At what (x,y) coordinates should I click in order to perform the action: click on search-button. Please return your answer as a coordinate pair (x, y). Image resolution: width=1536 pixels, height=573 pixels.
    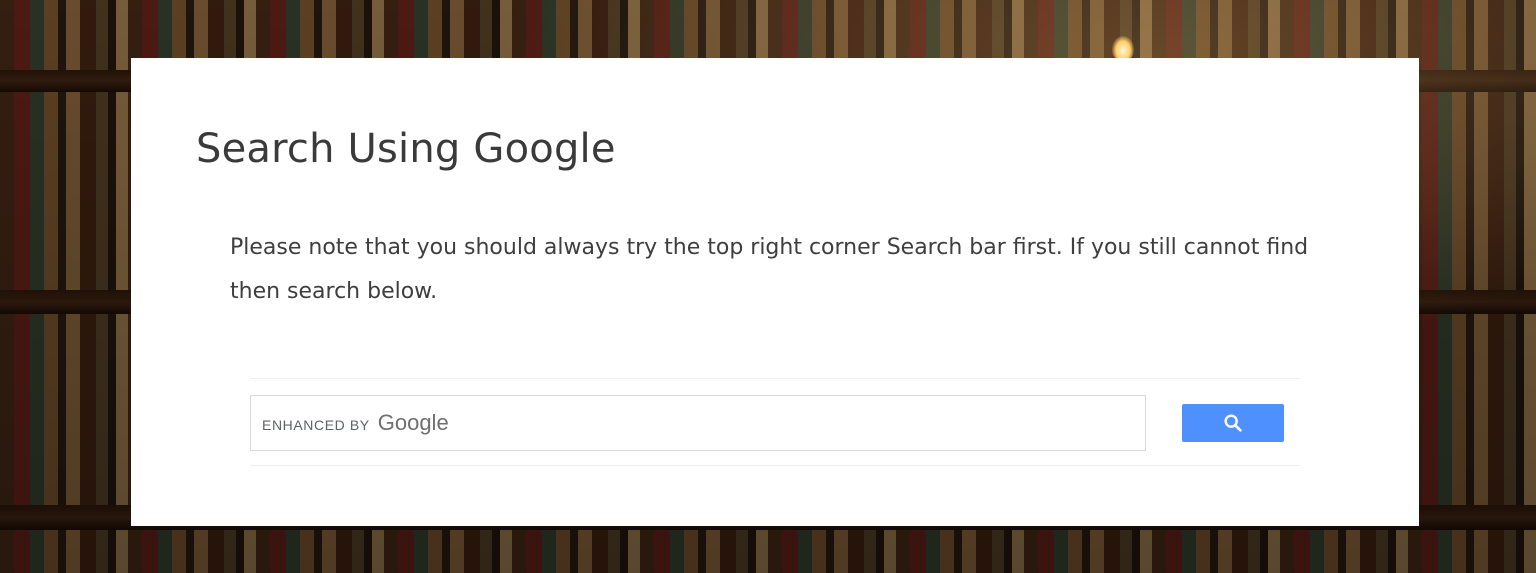
    Looking at the image, I should click on (1233, 423).